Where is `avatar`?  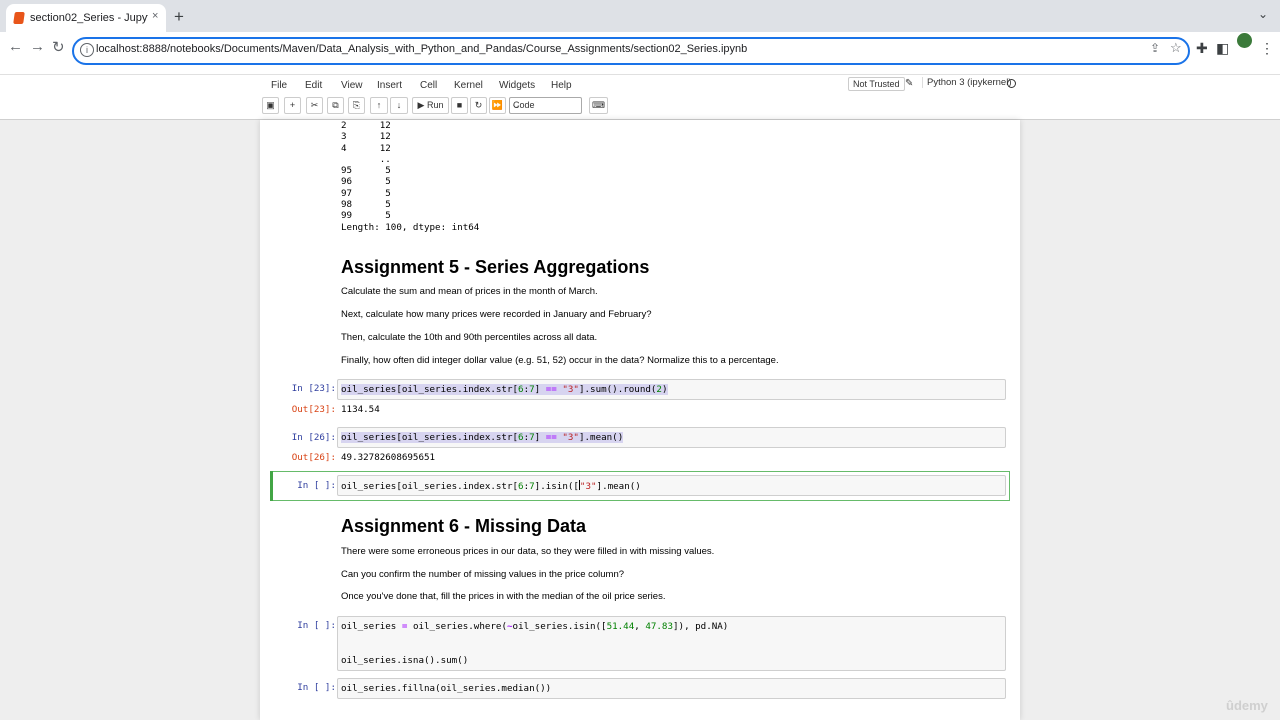
avatar is located at coordinates (1244, 40).